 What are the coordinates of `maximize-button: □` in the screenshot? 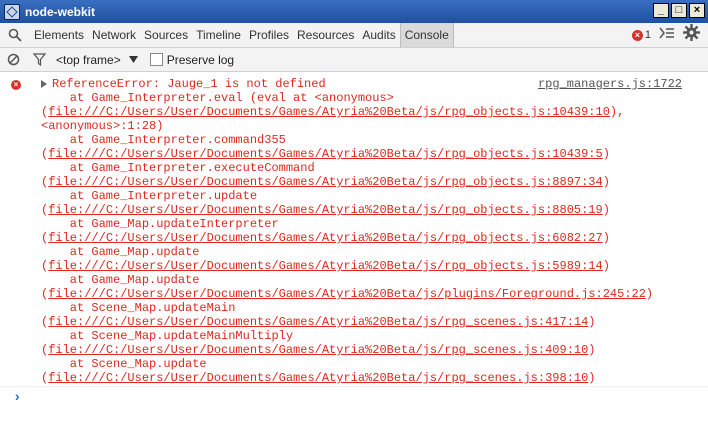 It's located at (679, 10).